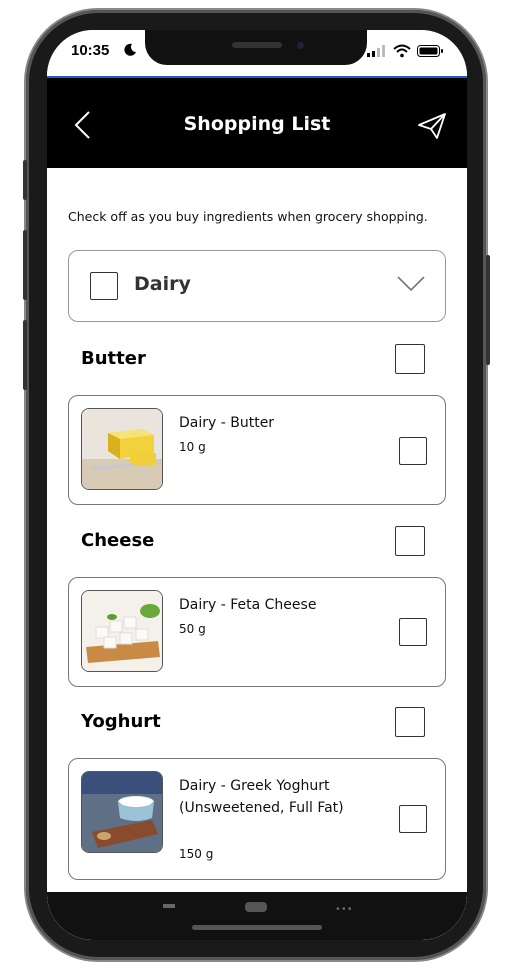 Image resolution: width=509 pixels, height=970 pixels. Describe the element at coordinates (402, 51) in the screenshot. I see `wifi-icon` at that location.